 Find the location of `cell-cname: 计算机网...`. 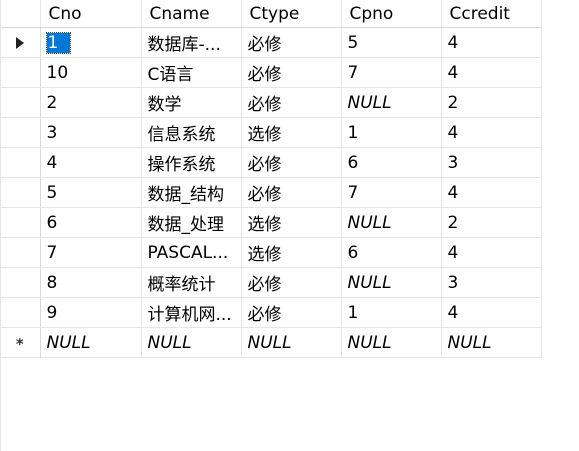

cell-cname: 计算机网... is located at coordinates (191, 312).